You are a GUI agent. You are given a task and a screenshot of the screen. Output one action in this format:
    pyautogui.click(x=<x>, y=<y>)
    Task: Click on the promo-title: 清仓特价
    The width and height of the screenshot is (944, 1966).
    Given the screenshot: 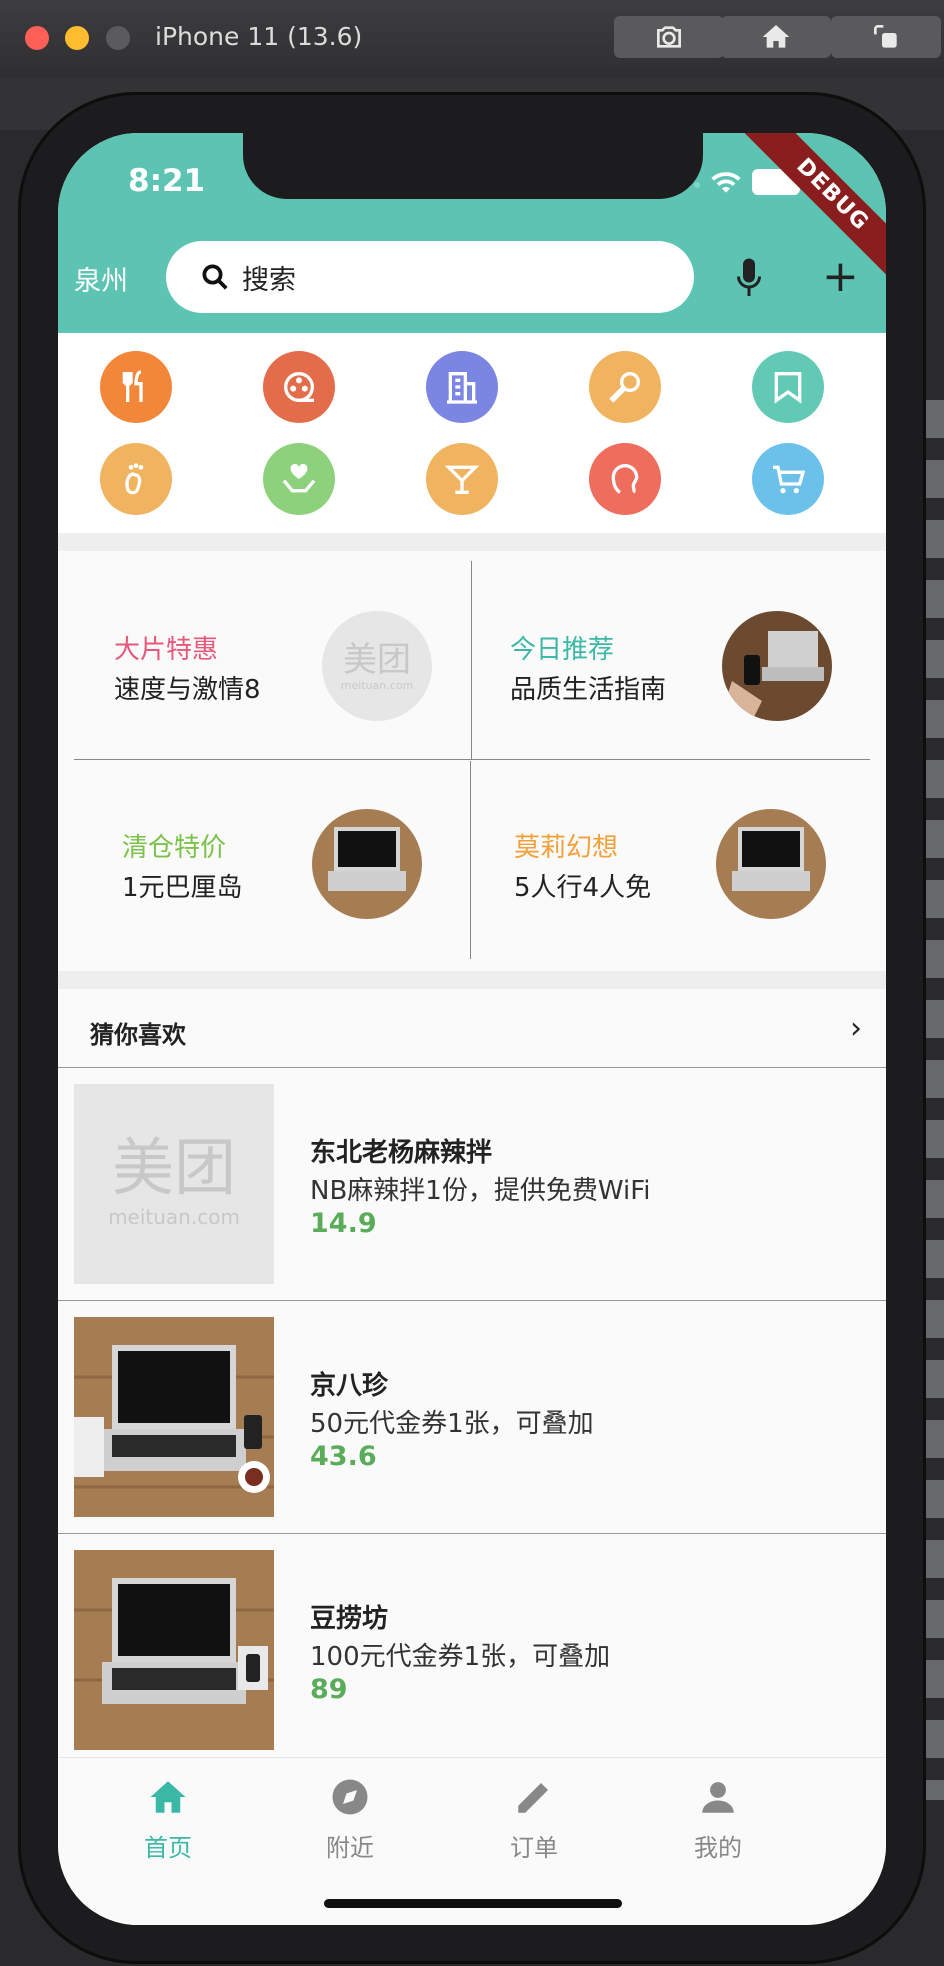 What is the action you would take?
    pyautogui.click(x=174, y=848)
    